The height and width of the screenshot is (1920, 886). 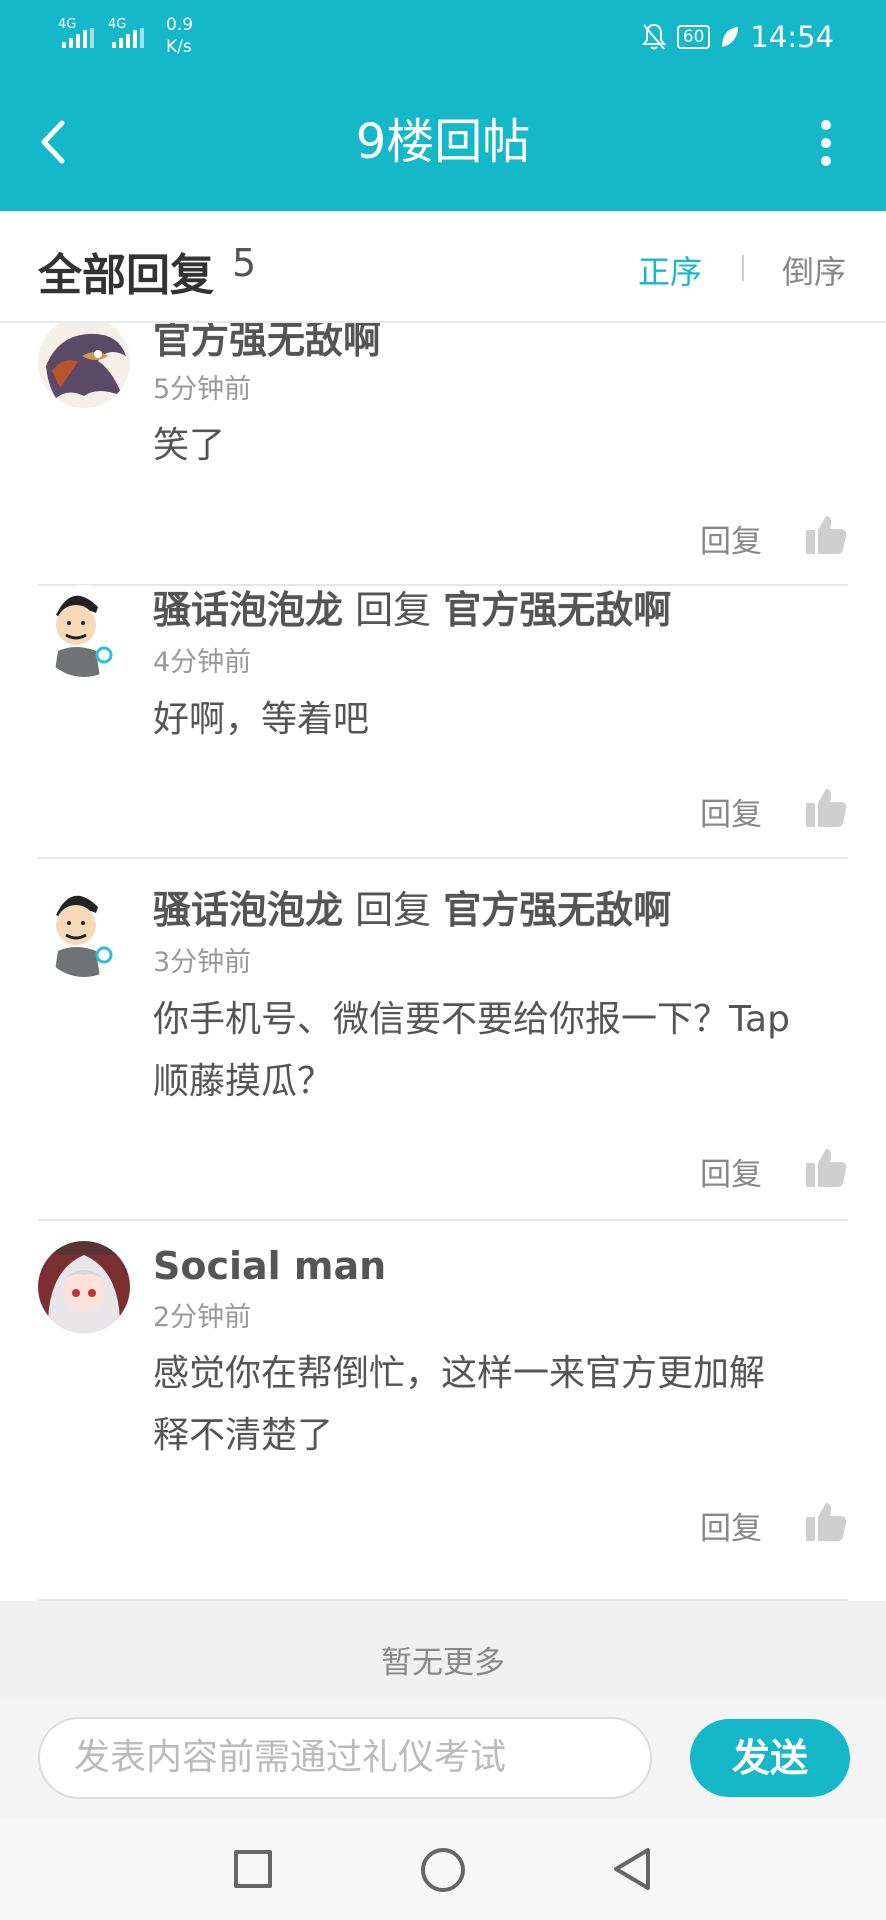 I want to click on send-button: 发送, so click(x=770, y=1758).